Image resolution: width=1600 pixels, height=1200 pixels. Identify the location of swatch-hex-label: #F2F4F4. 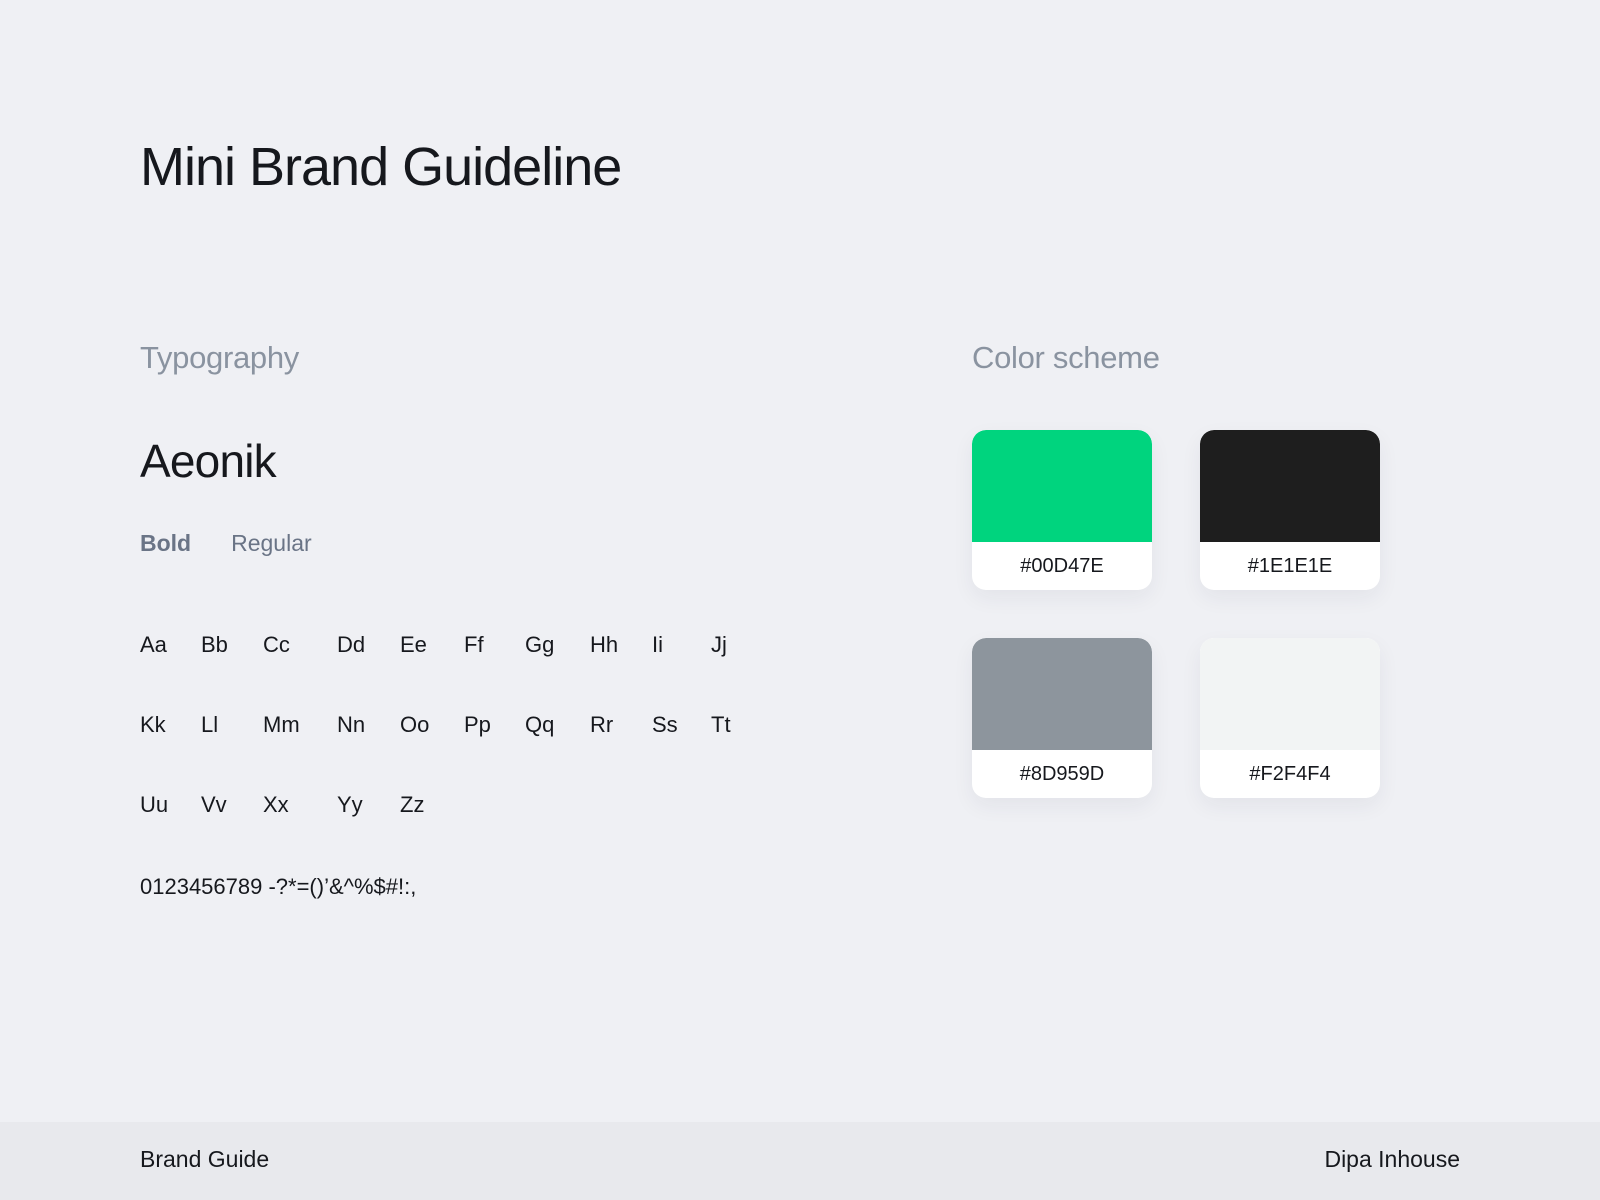
(1290, 774).